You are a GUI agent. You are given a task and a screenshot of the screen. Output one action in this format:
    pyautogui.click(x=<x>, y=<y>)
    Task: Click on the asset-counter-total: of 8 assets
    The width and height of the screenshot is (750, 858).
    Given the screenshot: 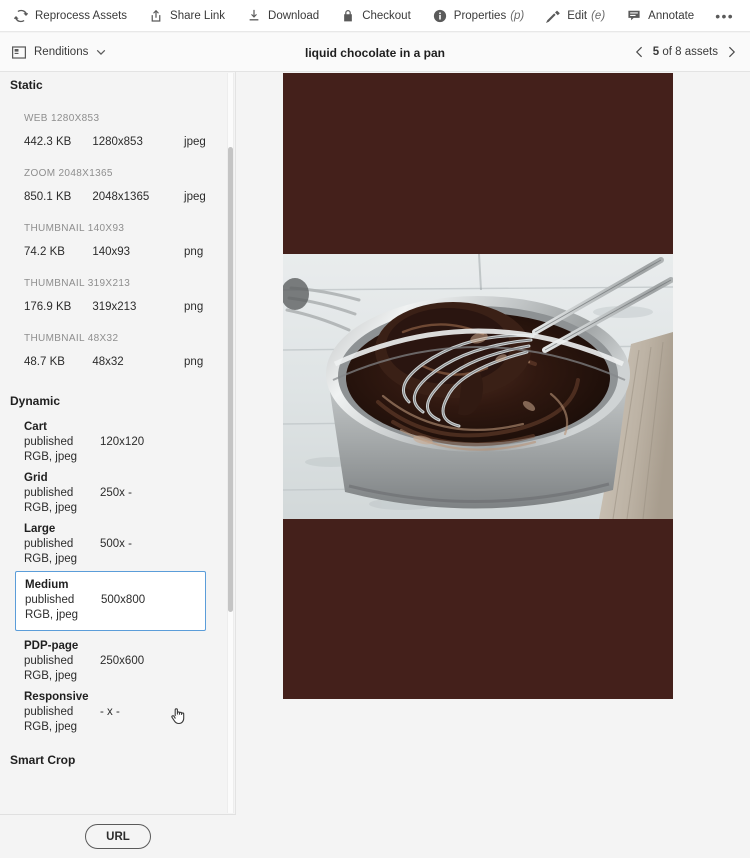 What is the action you would take?
    pyautogui.click(x=690, y=52)
    